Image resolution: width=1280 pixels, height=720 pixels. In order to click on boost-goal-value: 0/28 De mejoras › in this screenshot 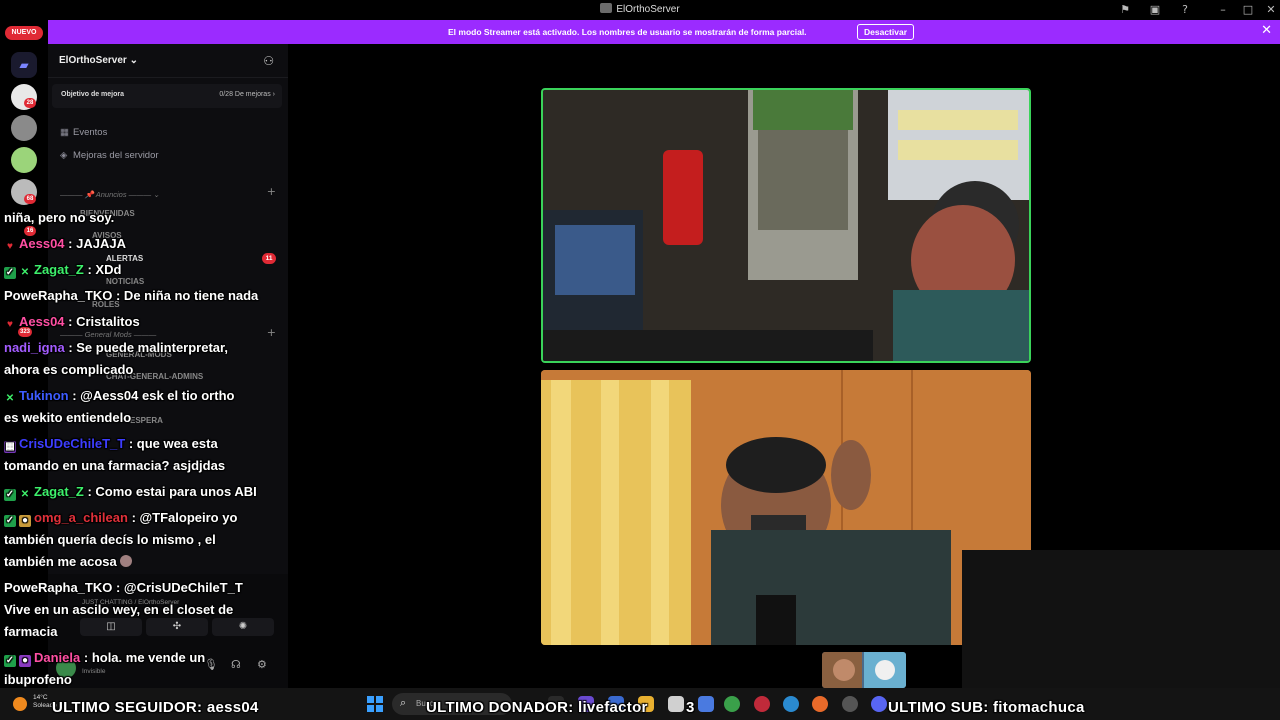, I will do `click(247, 94)`.